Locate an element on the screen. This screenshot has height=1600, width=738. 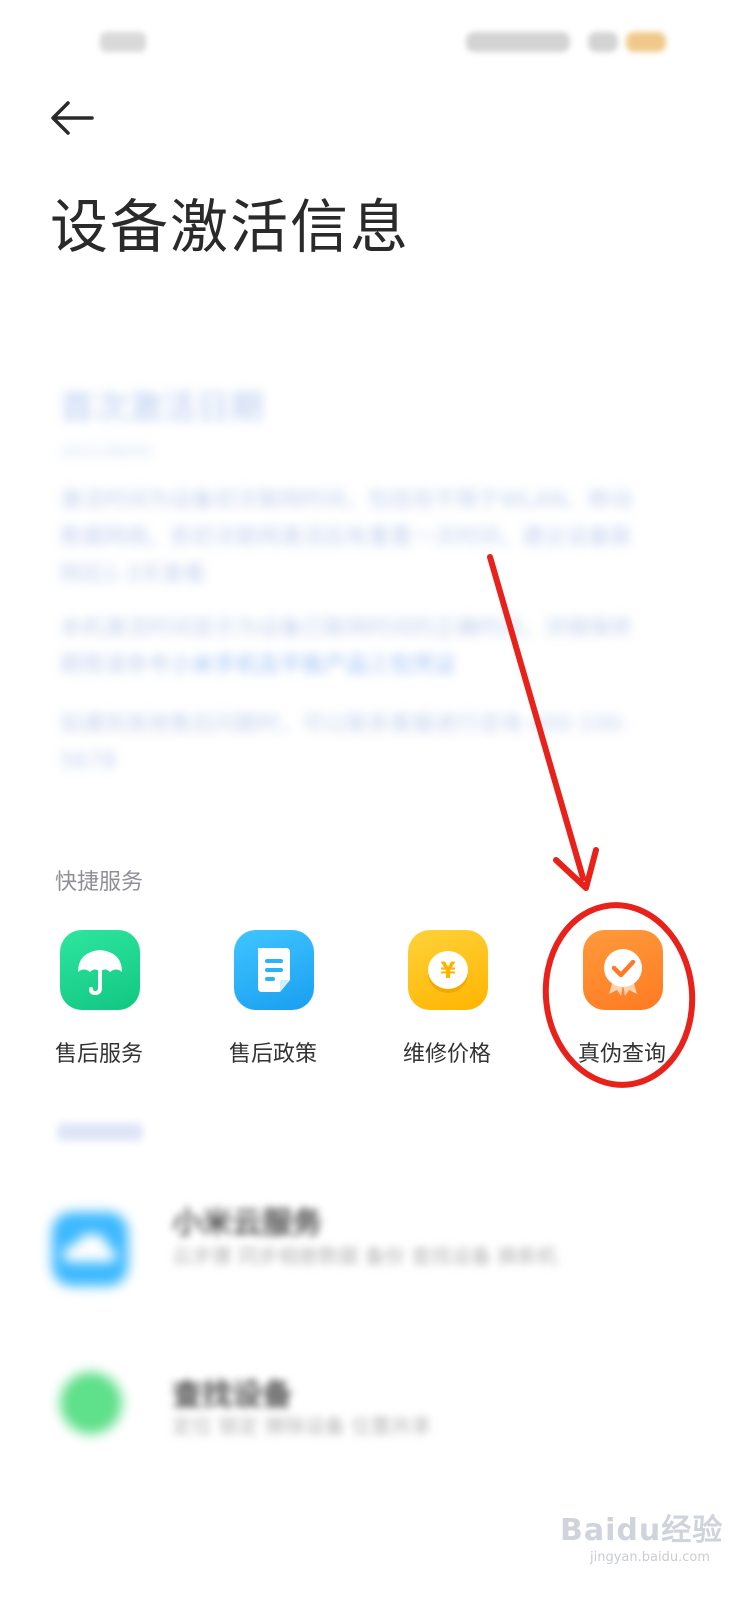
quick-item-label: 真伪查询 is located at coordinates (622, 1054).